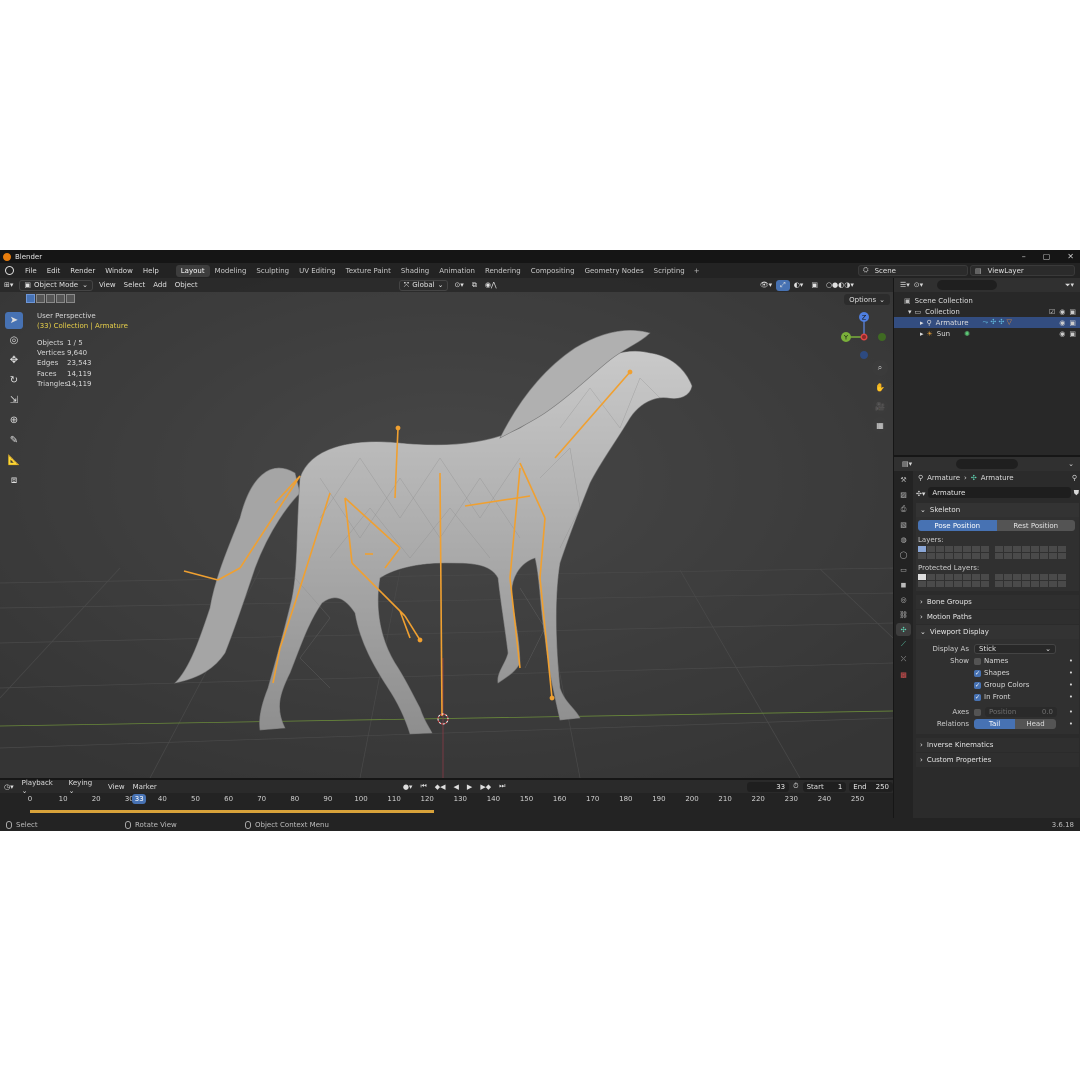 The width and height of the screenshot is (1080, 1080). What do you see at coordinates (485, 787) in the screenshot?
I see `next-keyframe-icon: ▶◆` at bounding box center [485, 787].